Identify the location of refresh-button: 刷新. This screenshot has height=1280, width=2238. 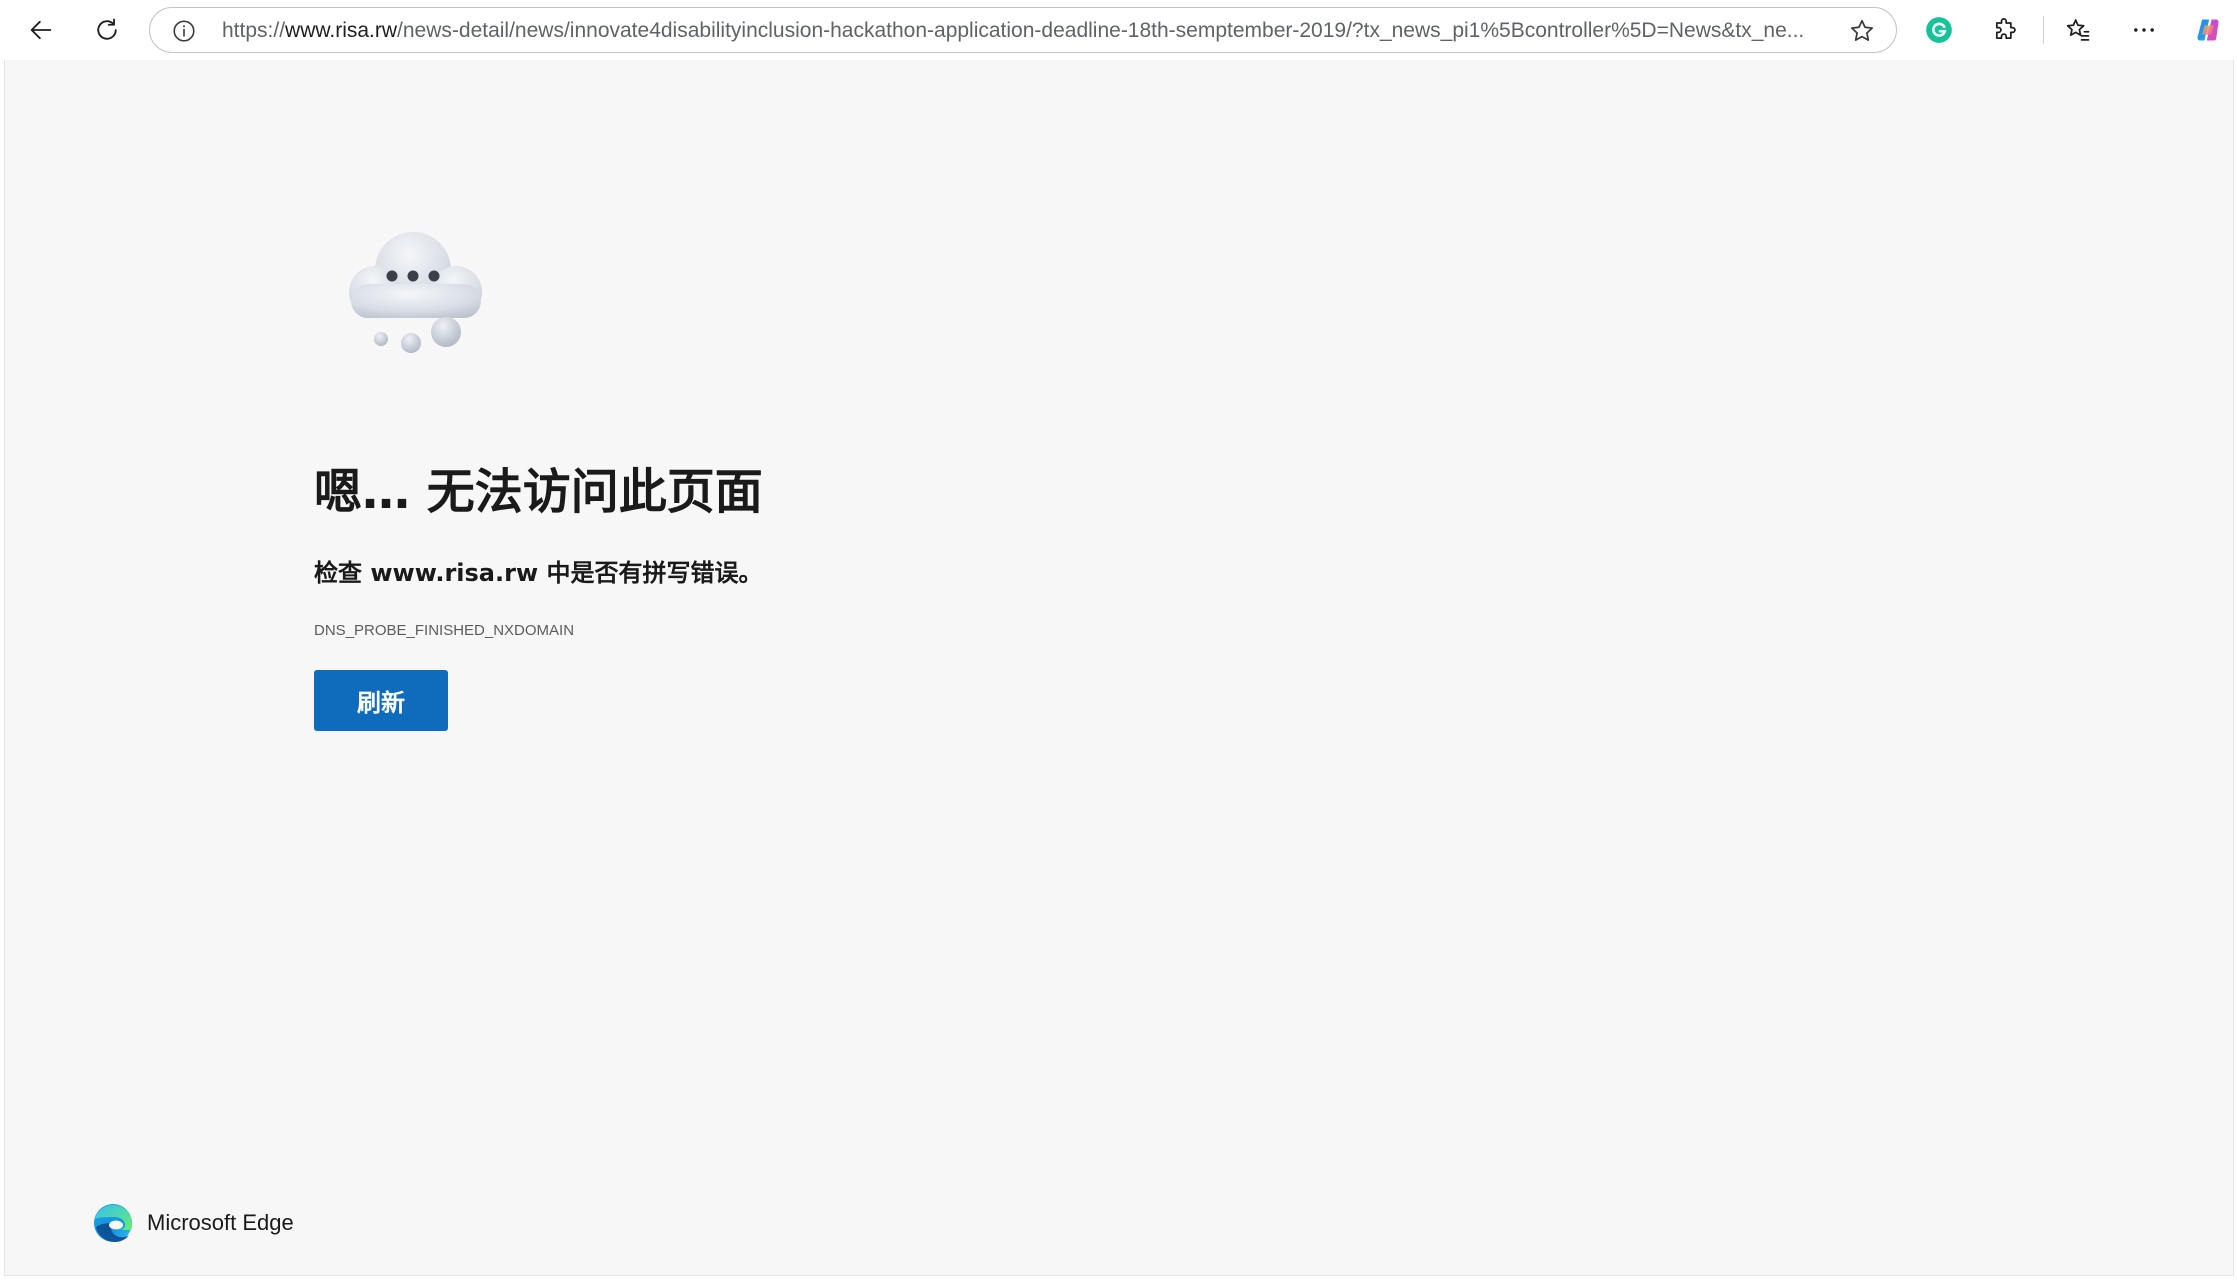
(381, 700).